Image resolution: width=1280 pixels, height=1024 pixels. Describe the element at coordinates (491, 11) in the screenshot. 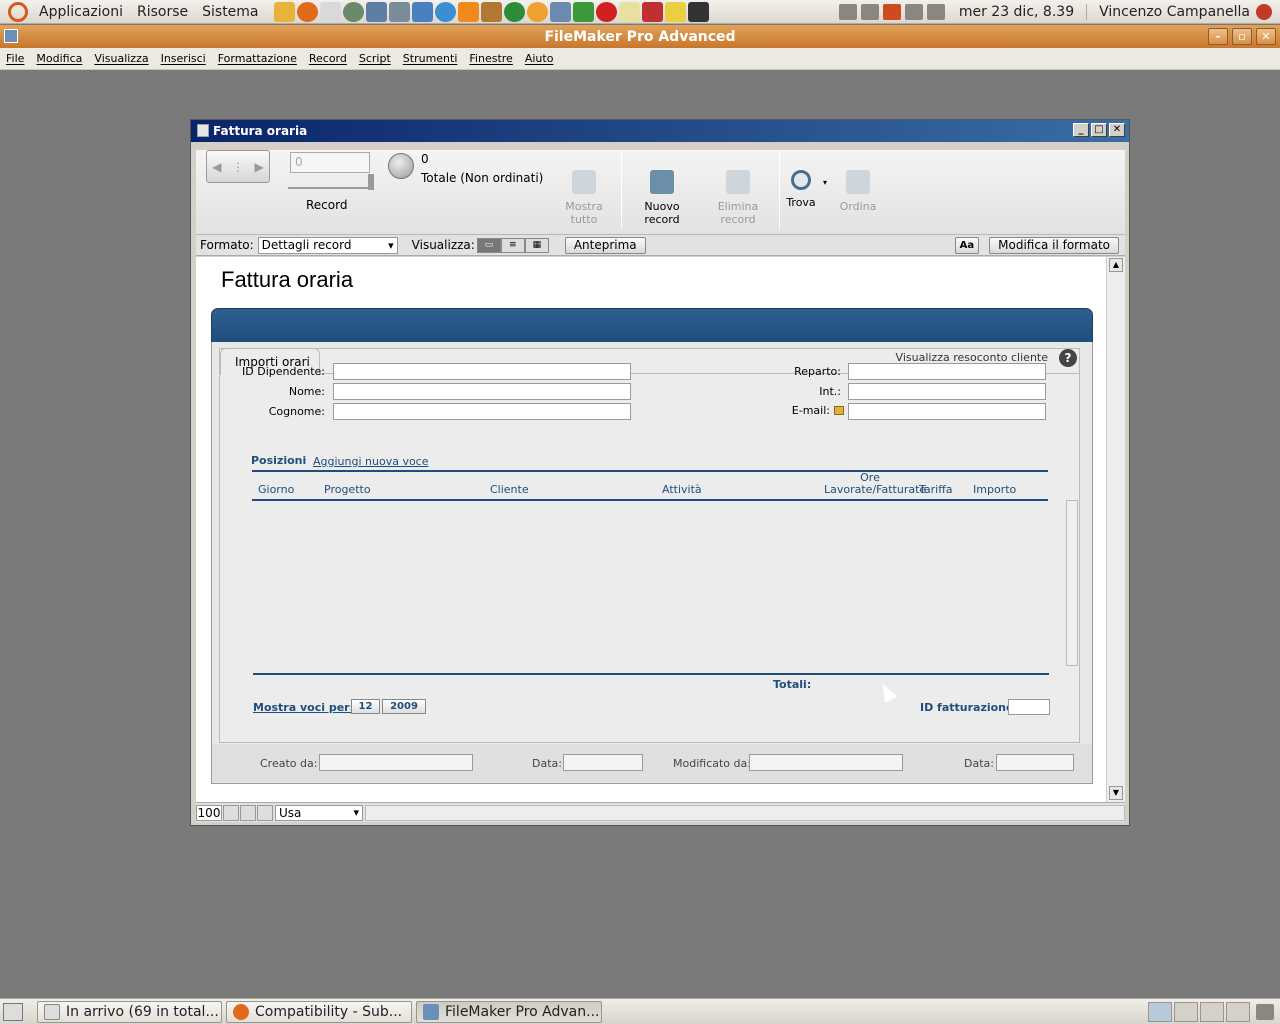

I see `archive-launcher-icon` at that location.